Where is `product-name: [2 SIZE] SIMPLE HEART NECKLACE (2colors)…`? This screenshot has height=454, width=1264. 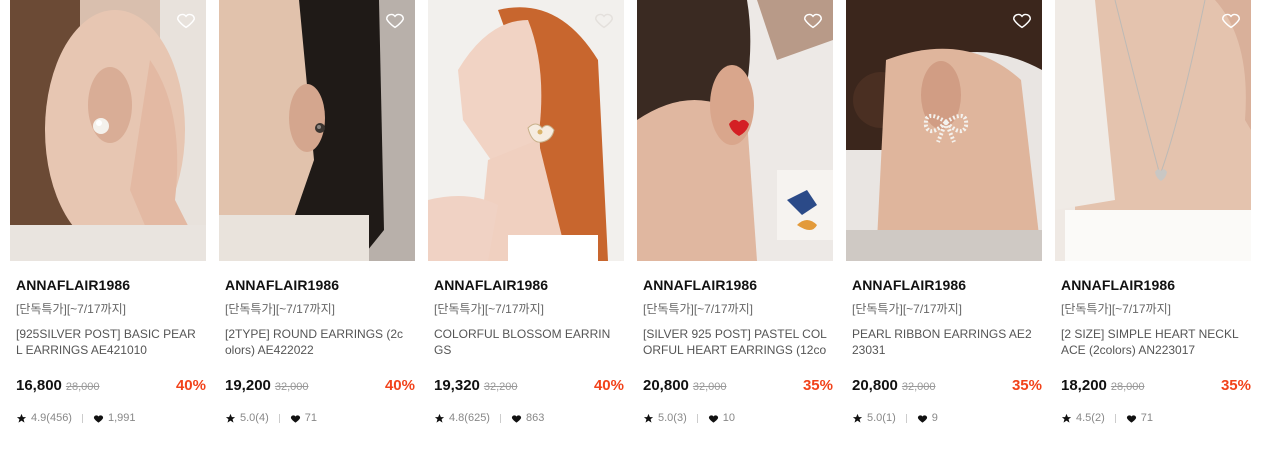
product-name: [2 SIZE] SIMPLE HEART NECKLACE (2colors)… is located at coordinates (1153, 342).